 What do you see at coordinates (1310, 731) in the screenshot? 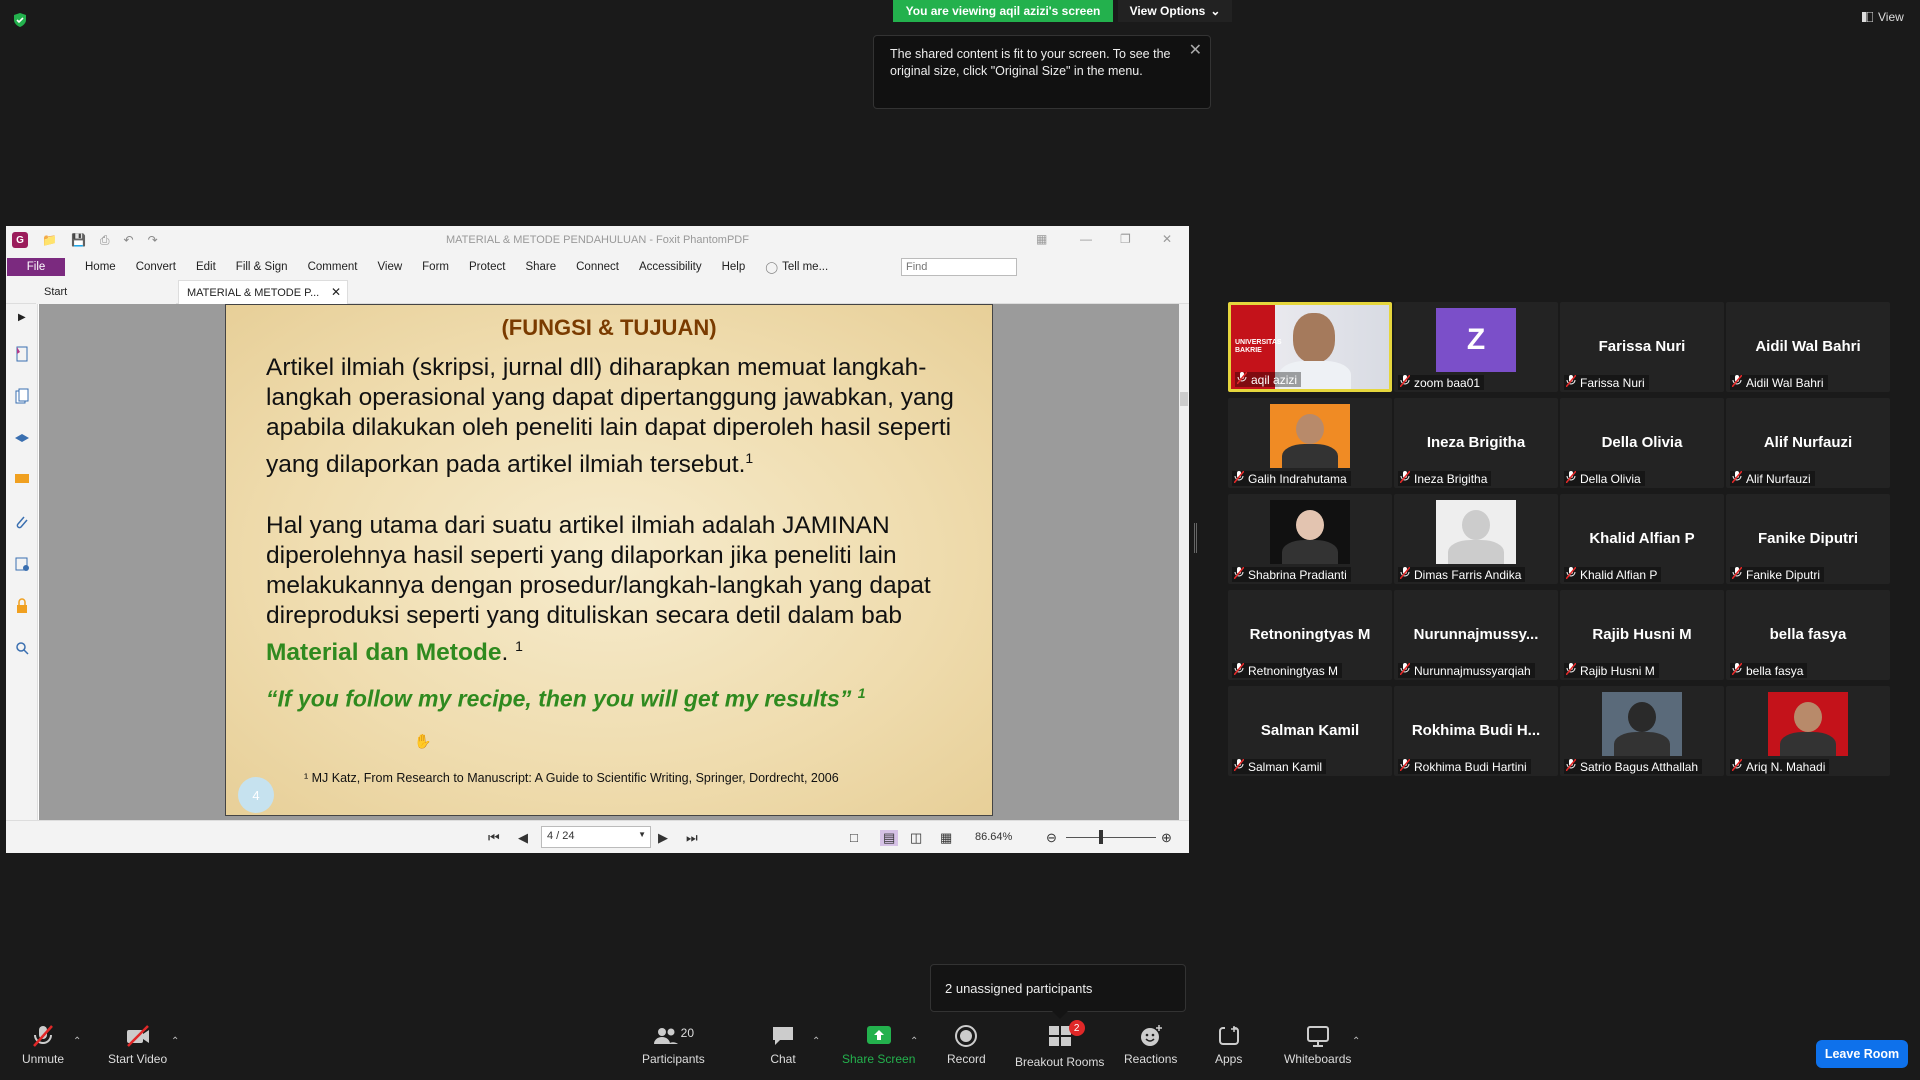
I see `participant-tile: Salman Kamil Salman Kamil` at bounding box center [1310, 731].